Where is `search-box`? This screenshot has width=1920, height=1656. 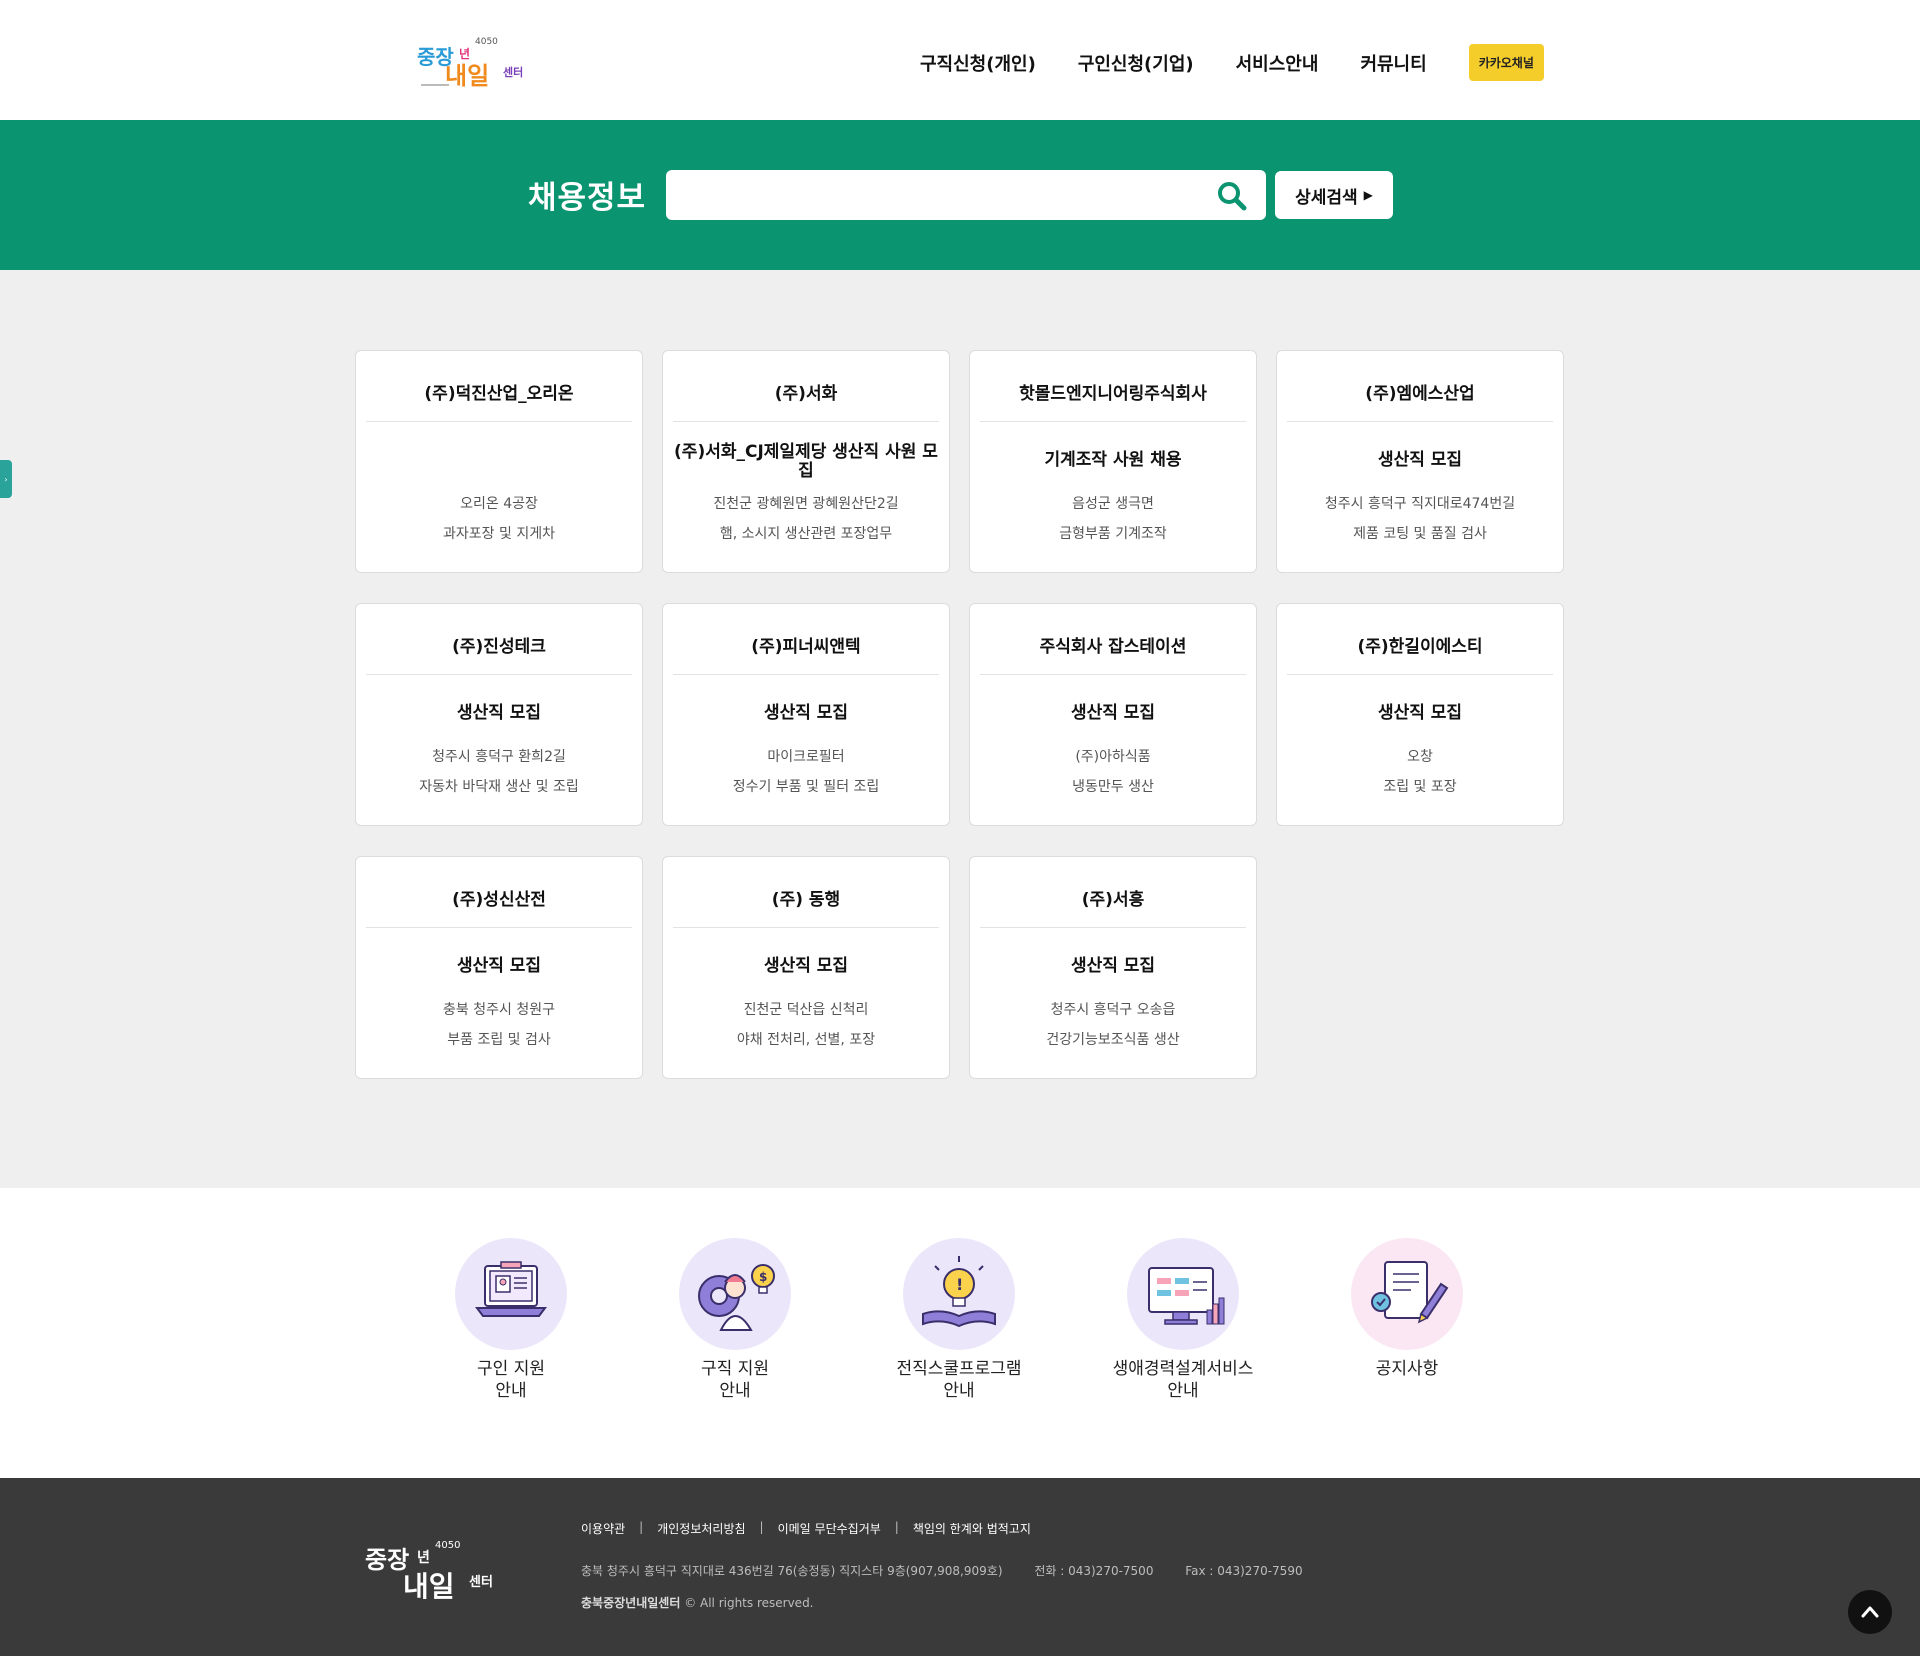 search-box is located at coordinates (966, 195).